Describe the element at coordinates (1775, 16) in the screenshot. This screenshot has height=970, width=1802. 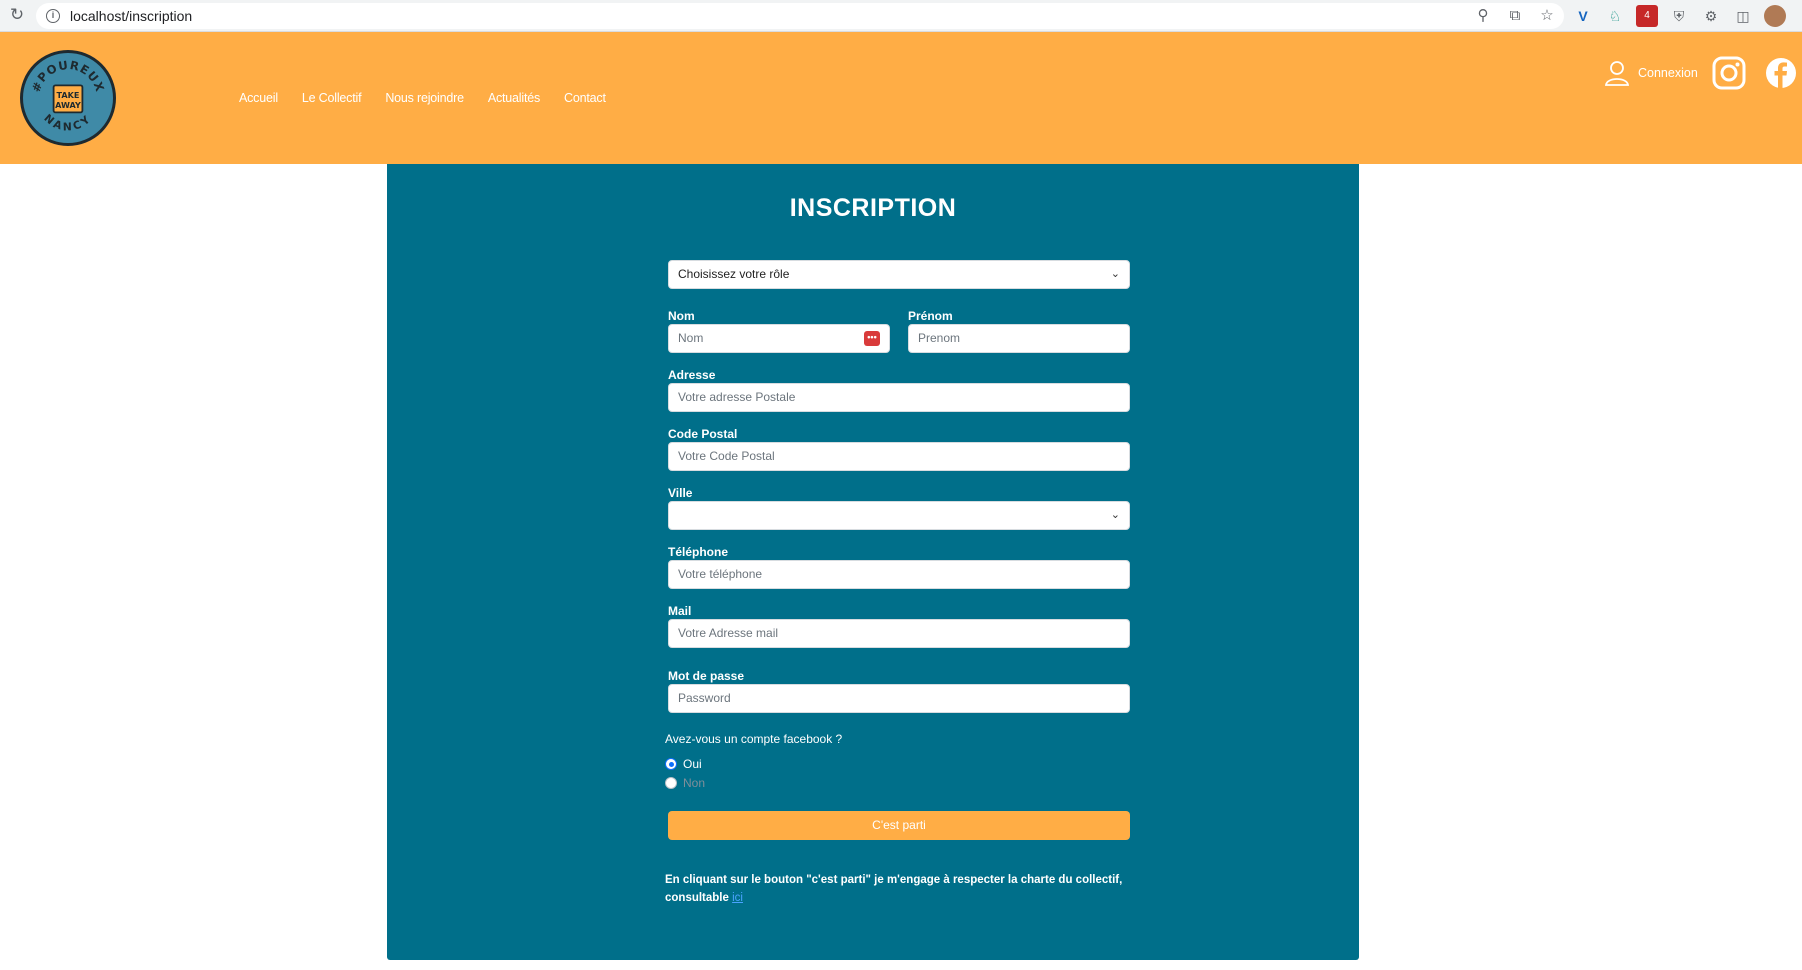
I see `profile-avatar` at that location.